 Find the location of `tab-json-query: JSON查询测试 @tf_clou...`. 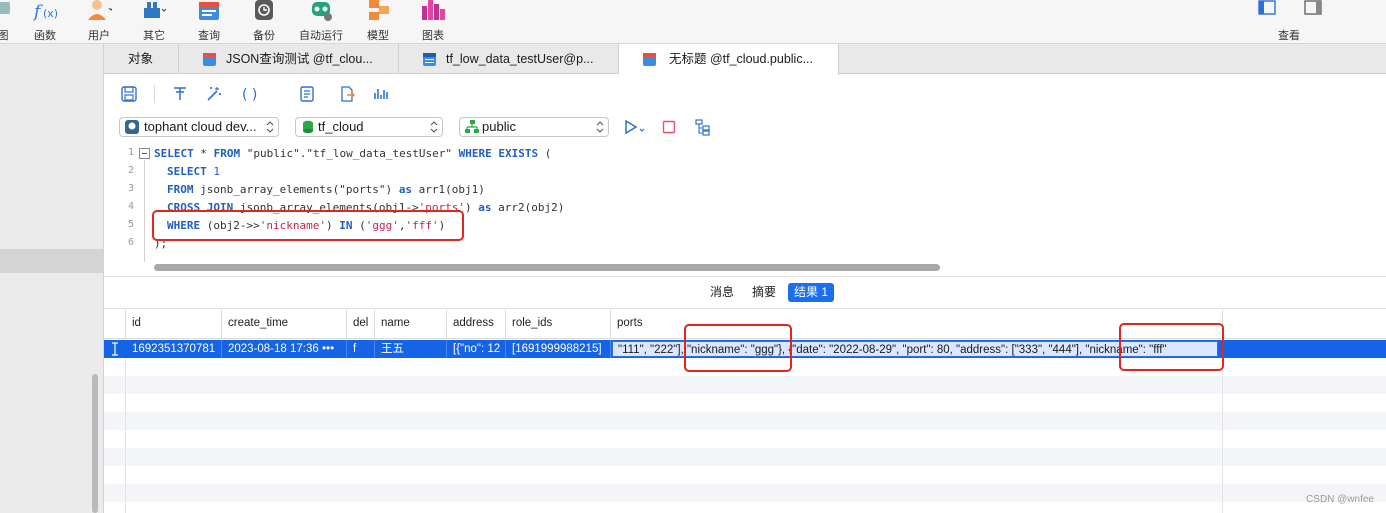

tab-json-query: JSON查询测试 @tf_clou... is located at coordinates (289, 59).